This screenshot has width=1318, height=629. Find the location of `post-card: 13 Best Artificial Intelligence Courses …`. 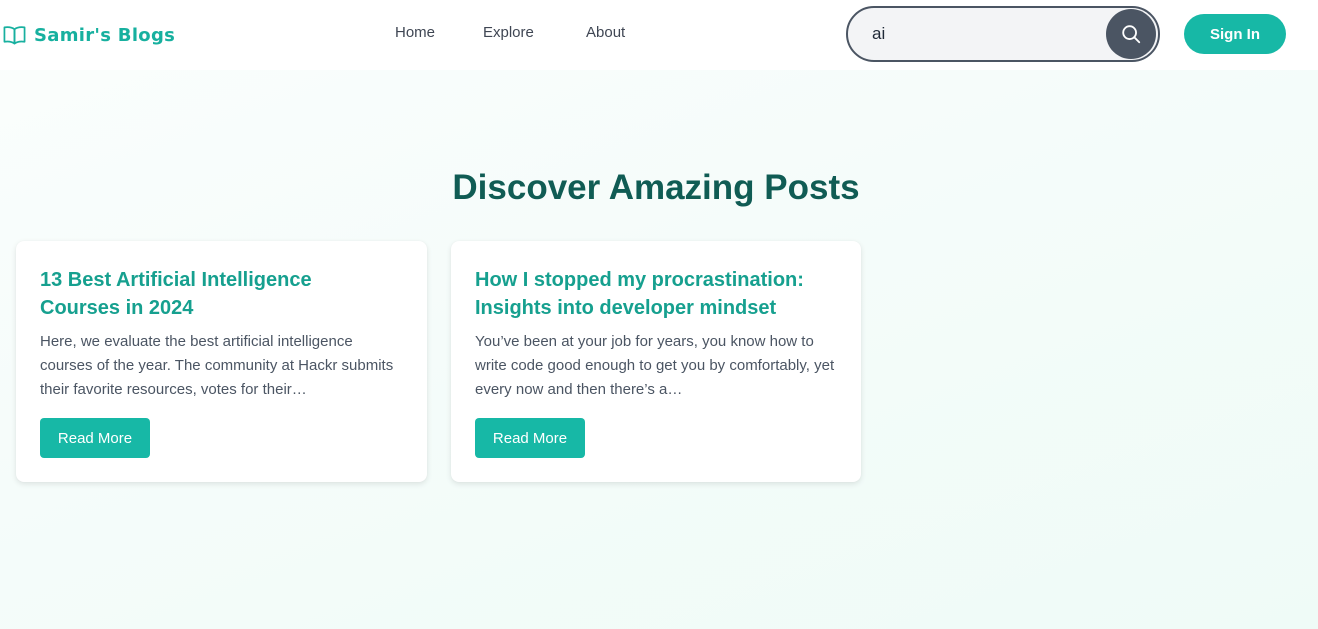

post-card: 13 Best Artificial Intelligence Courses … is located at coordinates (221, 361).